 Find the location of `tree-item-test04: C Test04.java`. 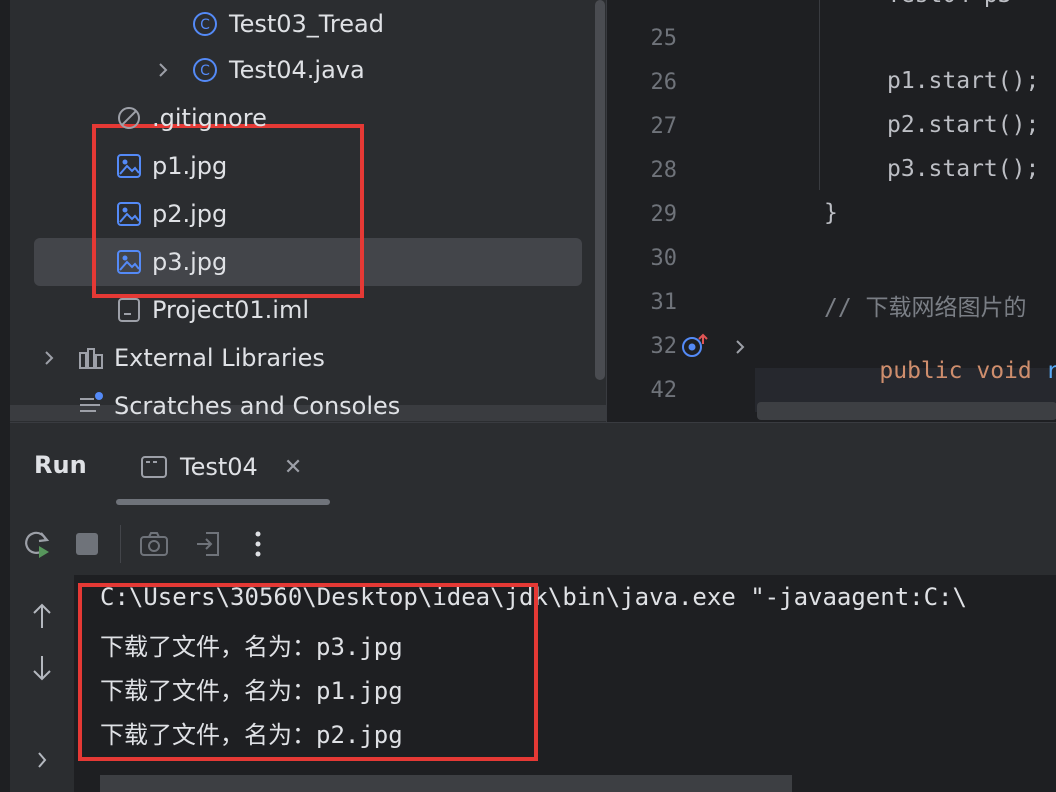

tree-item-test04: C Test04.java is located at coordinates (305, 70).